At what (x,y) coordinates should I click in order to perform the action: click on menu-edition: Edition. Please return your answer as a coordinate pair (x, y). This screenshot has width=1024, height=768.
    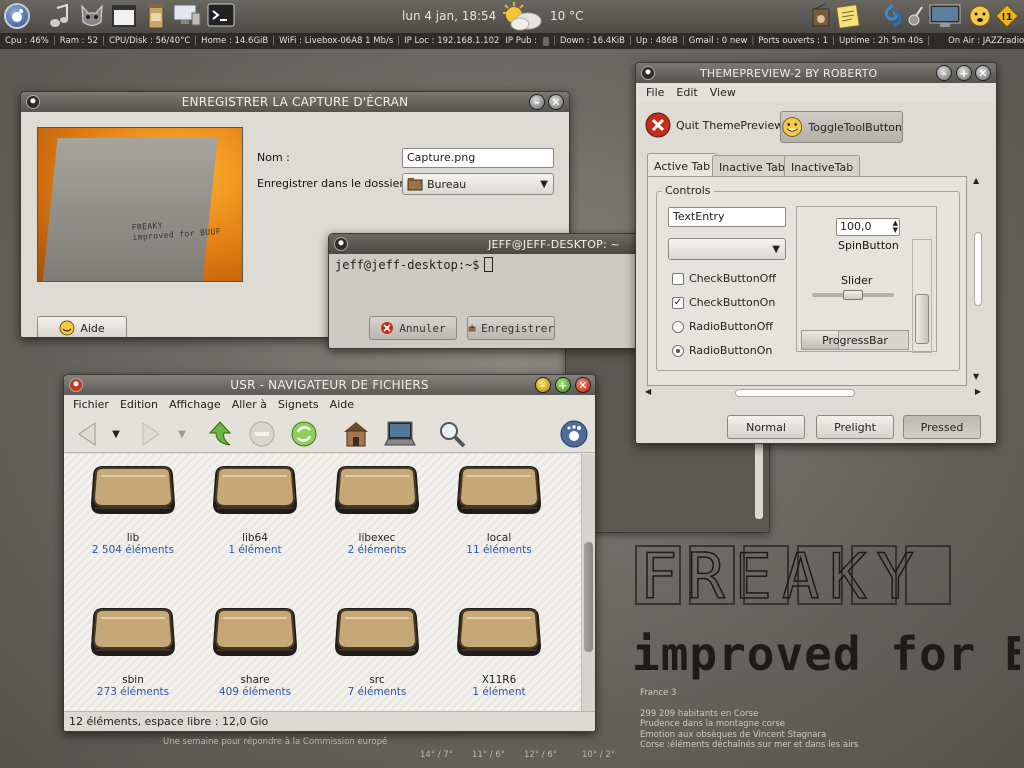
    Looking at the image, I should click on (139, 404).